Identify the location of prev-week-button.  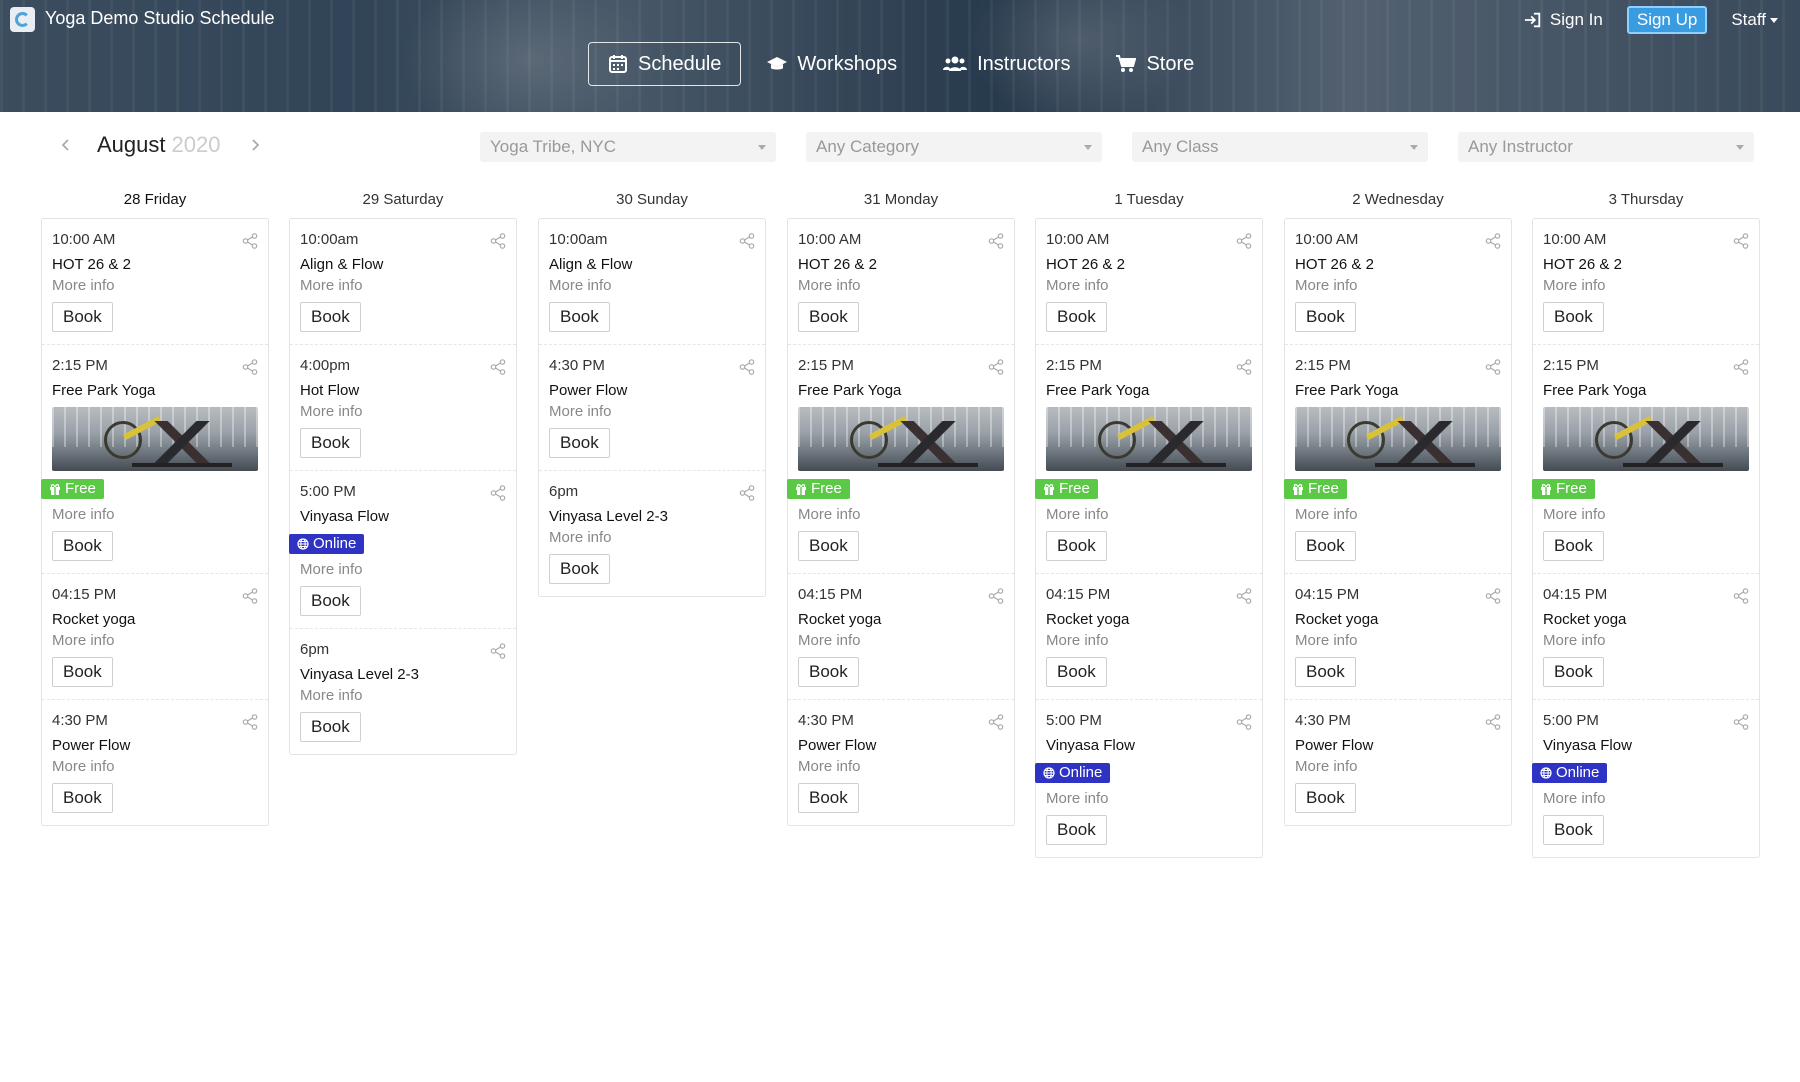
(66, 145).